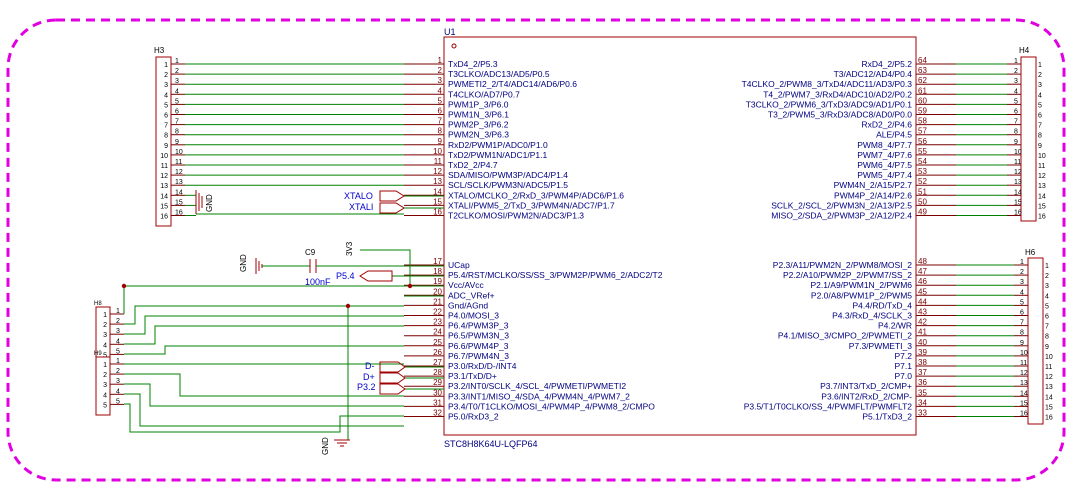  I want to click on u1-pin-name: ALE/P4.5, so click(894, 135).